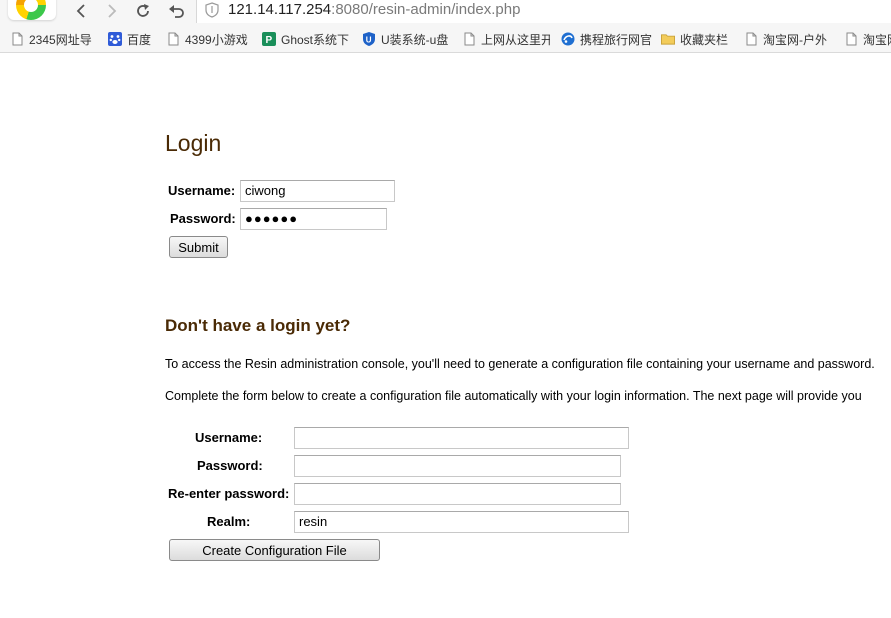 This screenshot has width=891, height=618. What do you see at coordinates (202, 190) in the screenshot?
I see `login-username-label: Username:` at bounding box center [202, 190].